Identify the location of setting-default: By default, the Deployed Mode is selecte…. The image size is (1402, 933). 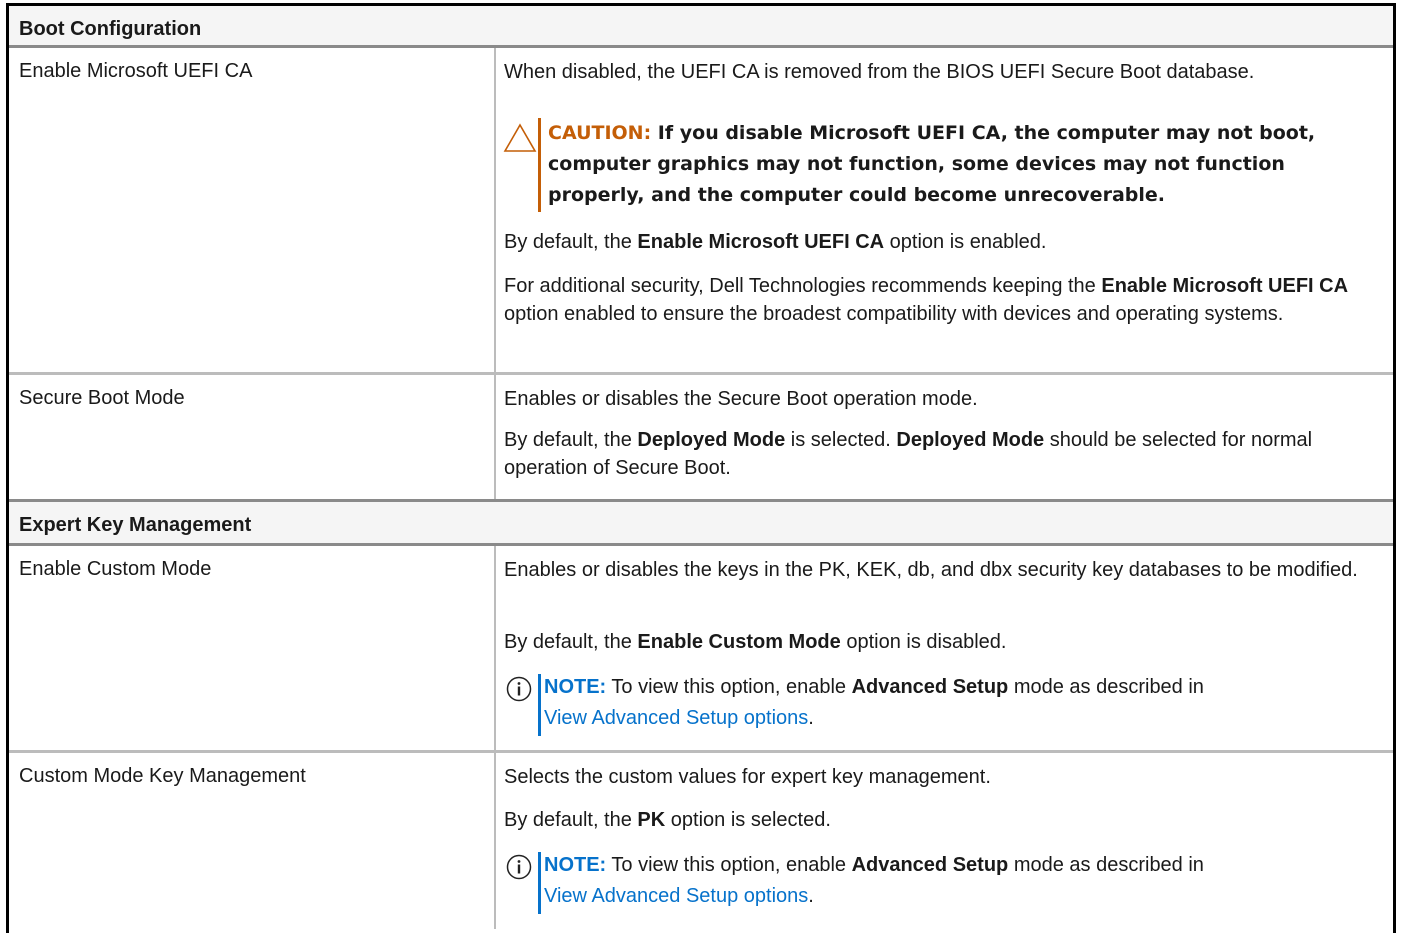
(944, 454).